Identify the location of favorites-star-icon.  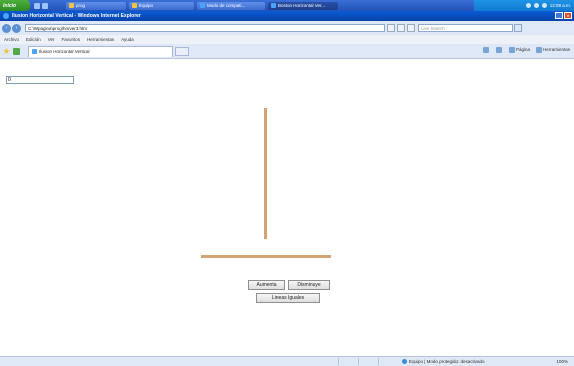
(6, 50).